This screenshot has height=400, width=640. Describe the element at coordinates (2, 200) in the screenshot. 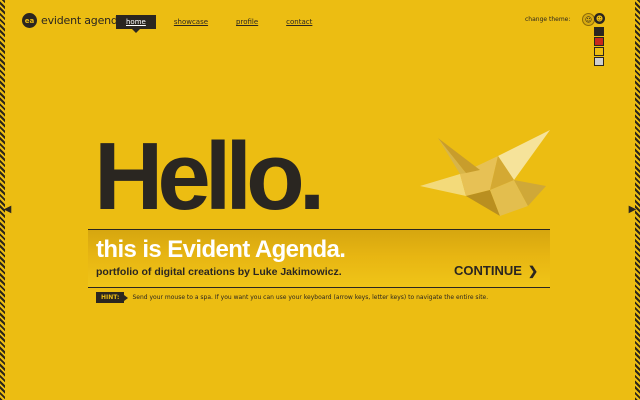

I see `left-stripe` at that location.